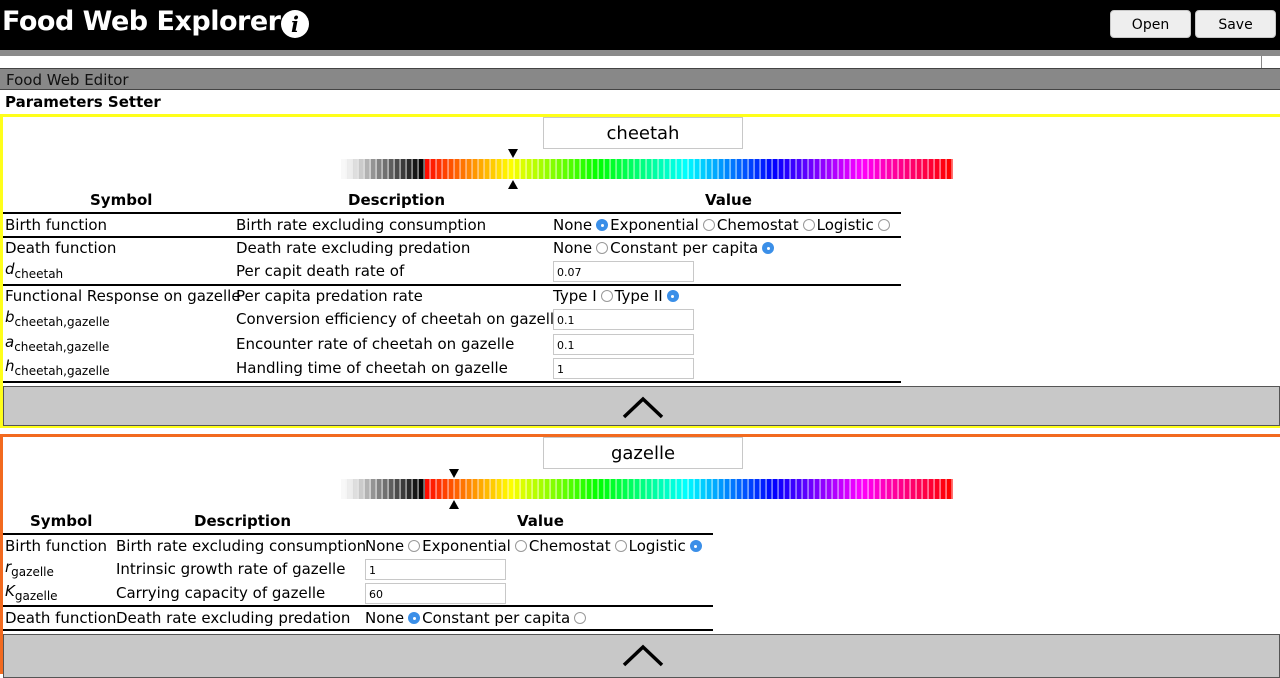 This screenshot has height=678, width=1280. I want to click on growth-rate-input: 1, so click(435, 569).